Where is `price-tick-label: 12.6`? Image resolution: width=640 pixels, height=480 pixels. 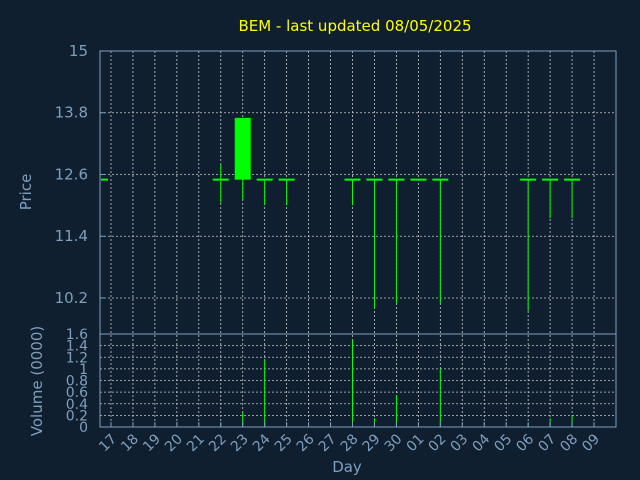
price-tick-label: 12.6 is located at coordinates (71, 174).